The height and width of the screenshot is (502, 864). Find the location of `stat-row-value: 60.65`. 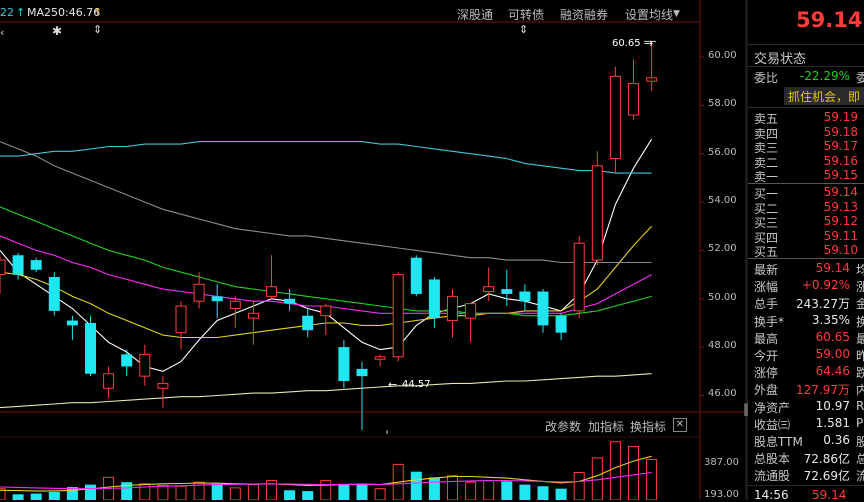

stat-row-value: 60.65 is located at coordinates (832, 336).